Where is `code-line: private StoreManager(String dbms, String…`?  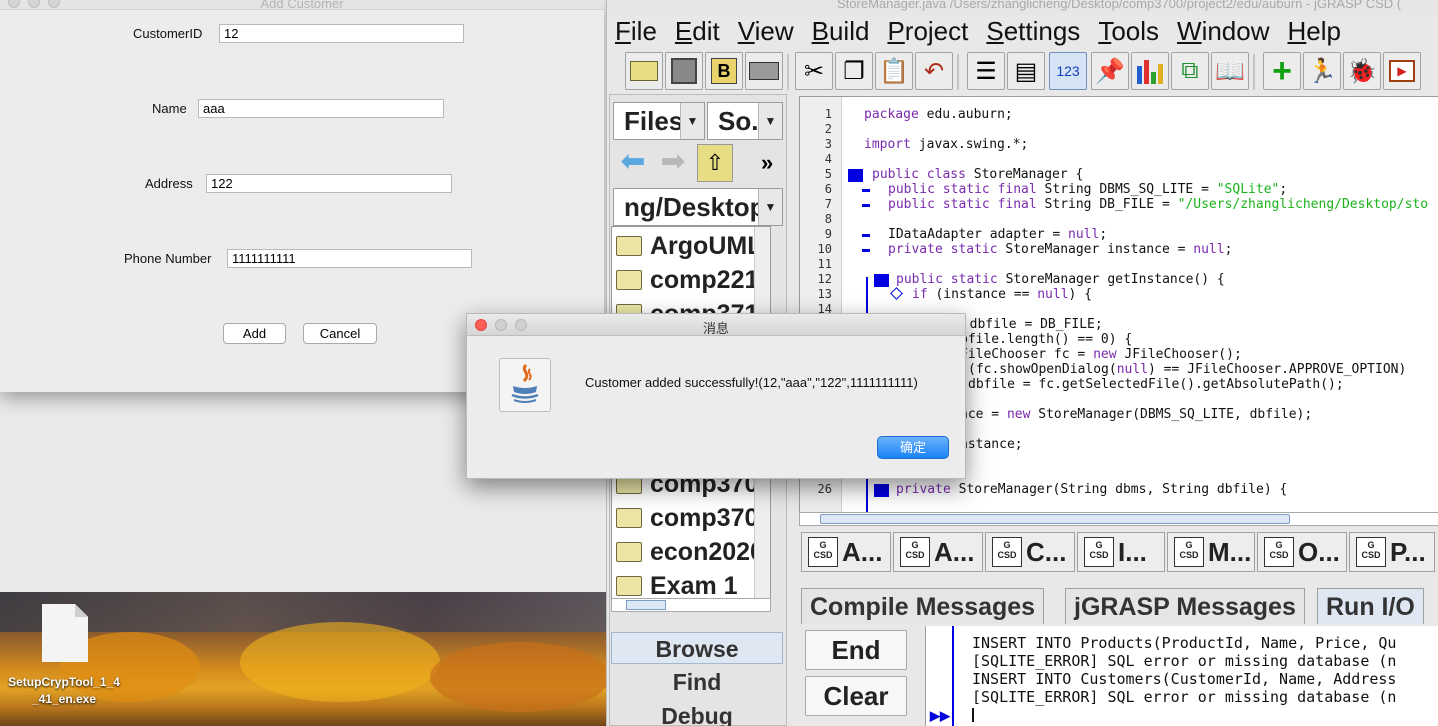 code-line: private StoreManager(String dbms, String… is located at coordinates (1092, 489).